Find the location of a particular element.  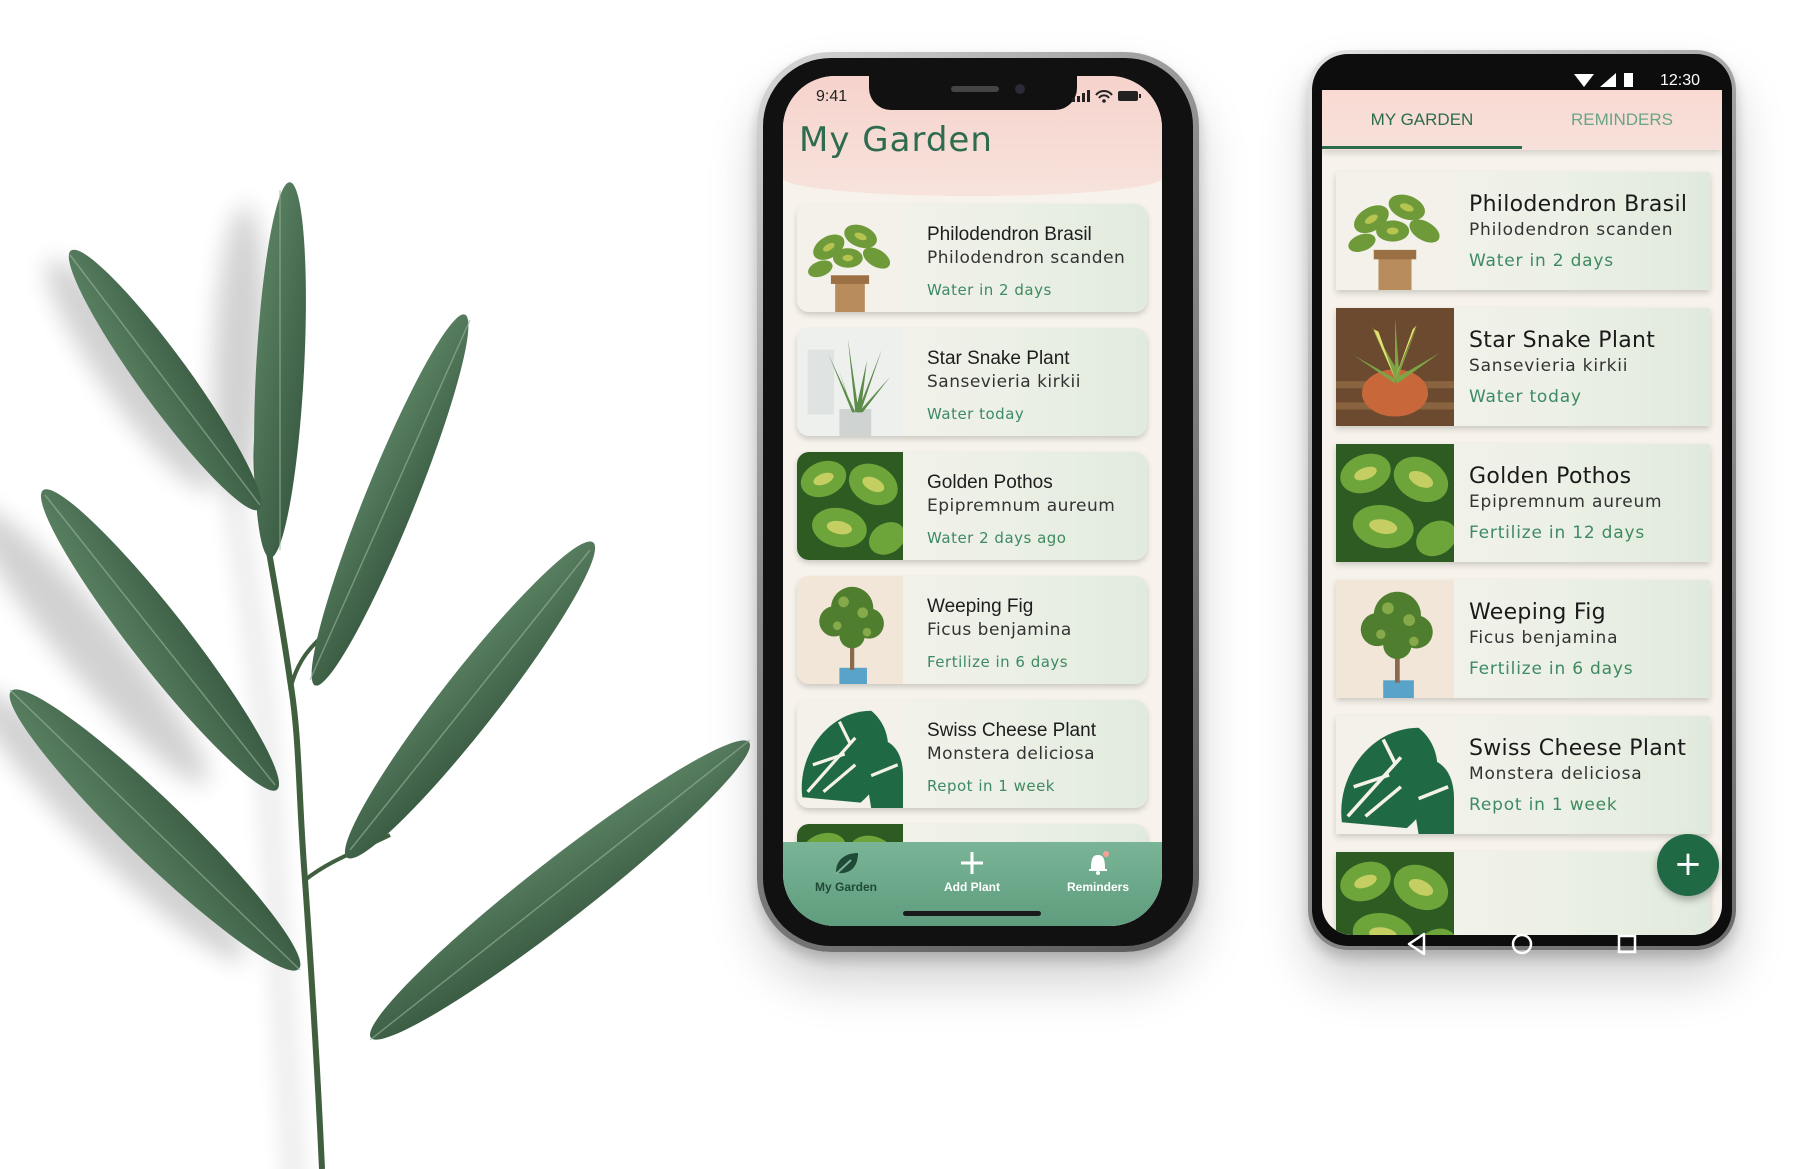

tab-my-garden: My Garden is located at coordinates (846, 871).